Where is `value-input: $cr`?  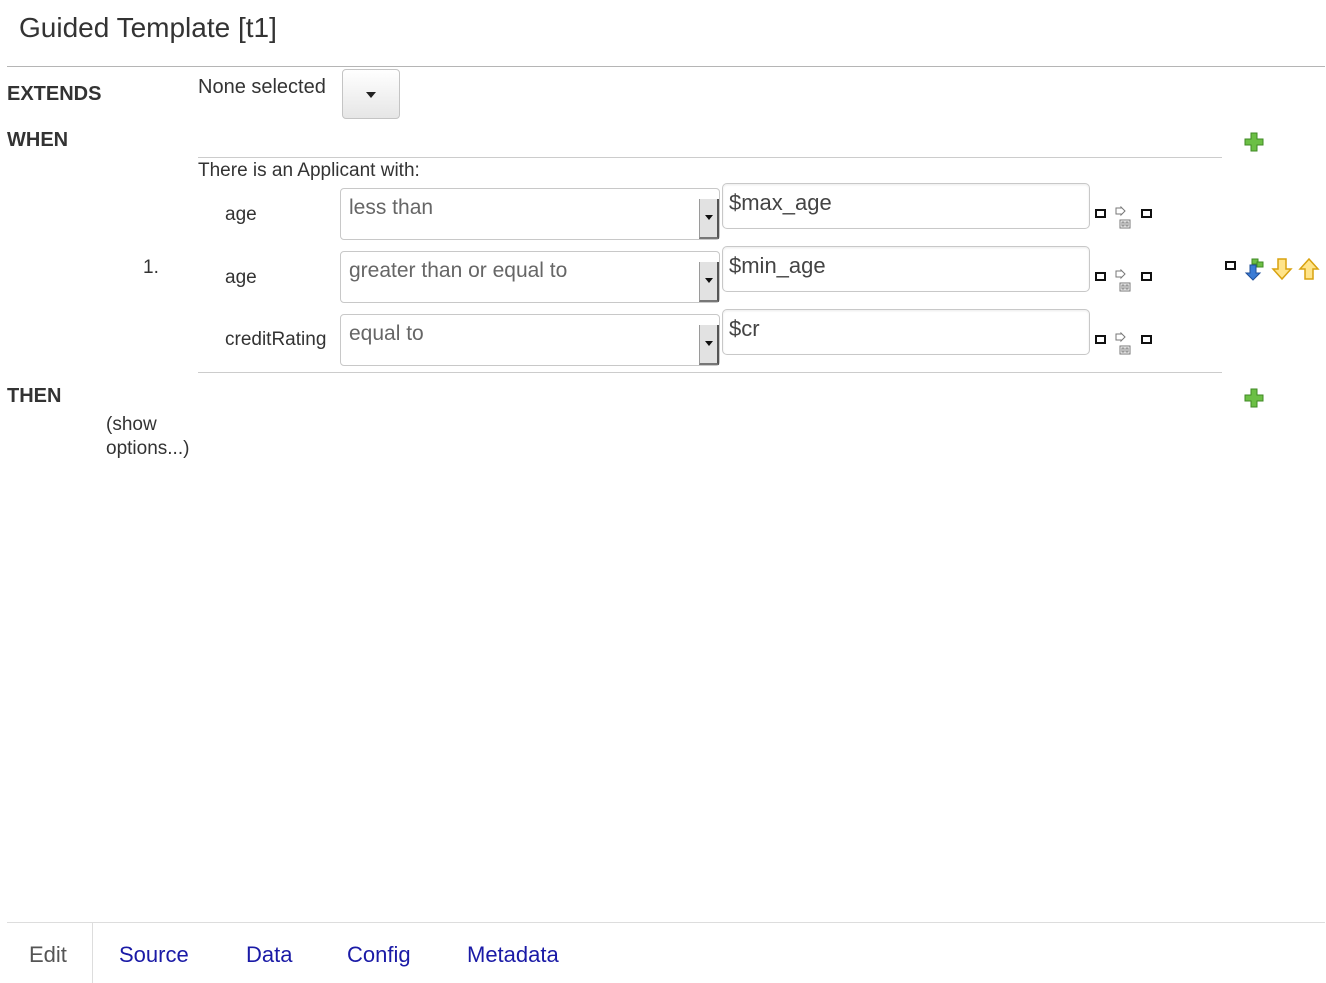 value-input: $cr is located at coordinates (906, 332).